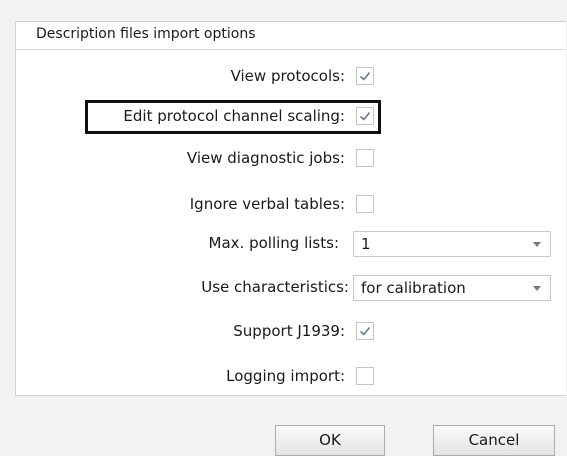 Image resolution: width=567 pixels, height=456 pixels. I want to click on max-polling-lists-value: 1, so click(366, 244).